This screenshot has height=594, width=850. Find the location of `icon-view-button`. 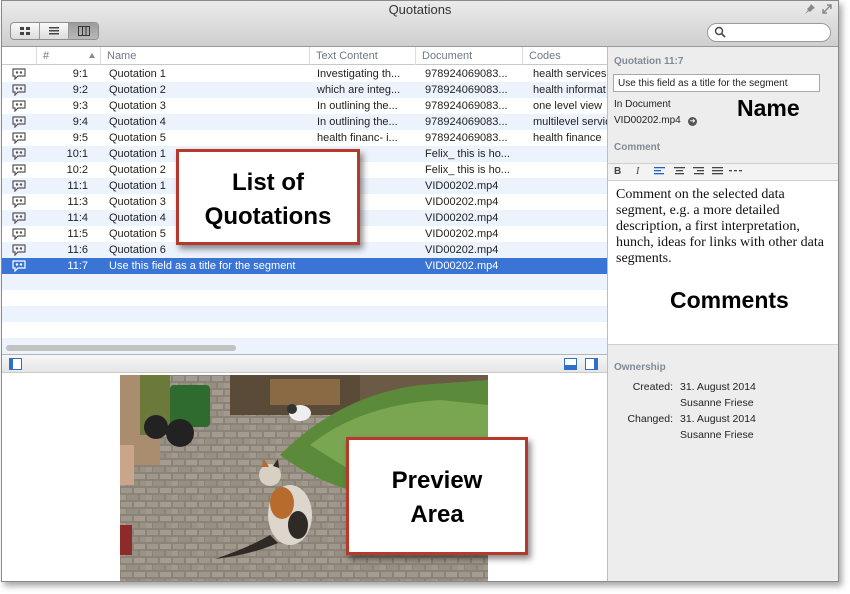

icon-view-button is located at coordinates (25, 31).